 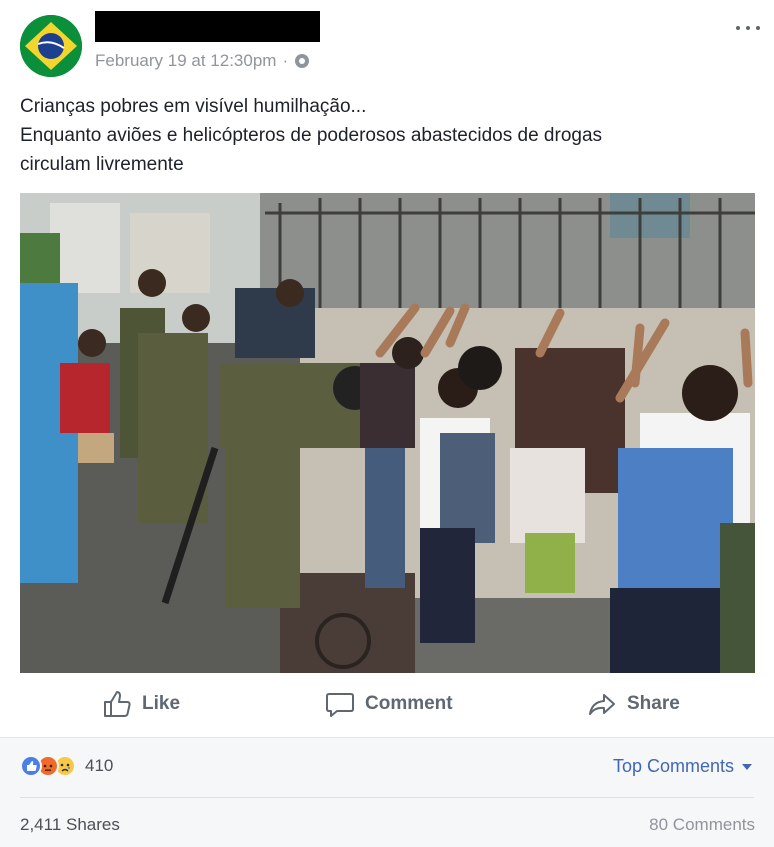 What do you see at coordinates (70, 825) in the screenshot?
I see `shares-count: 2,411 Shares` at bounding box center [70, 825].